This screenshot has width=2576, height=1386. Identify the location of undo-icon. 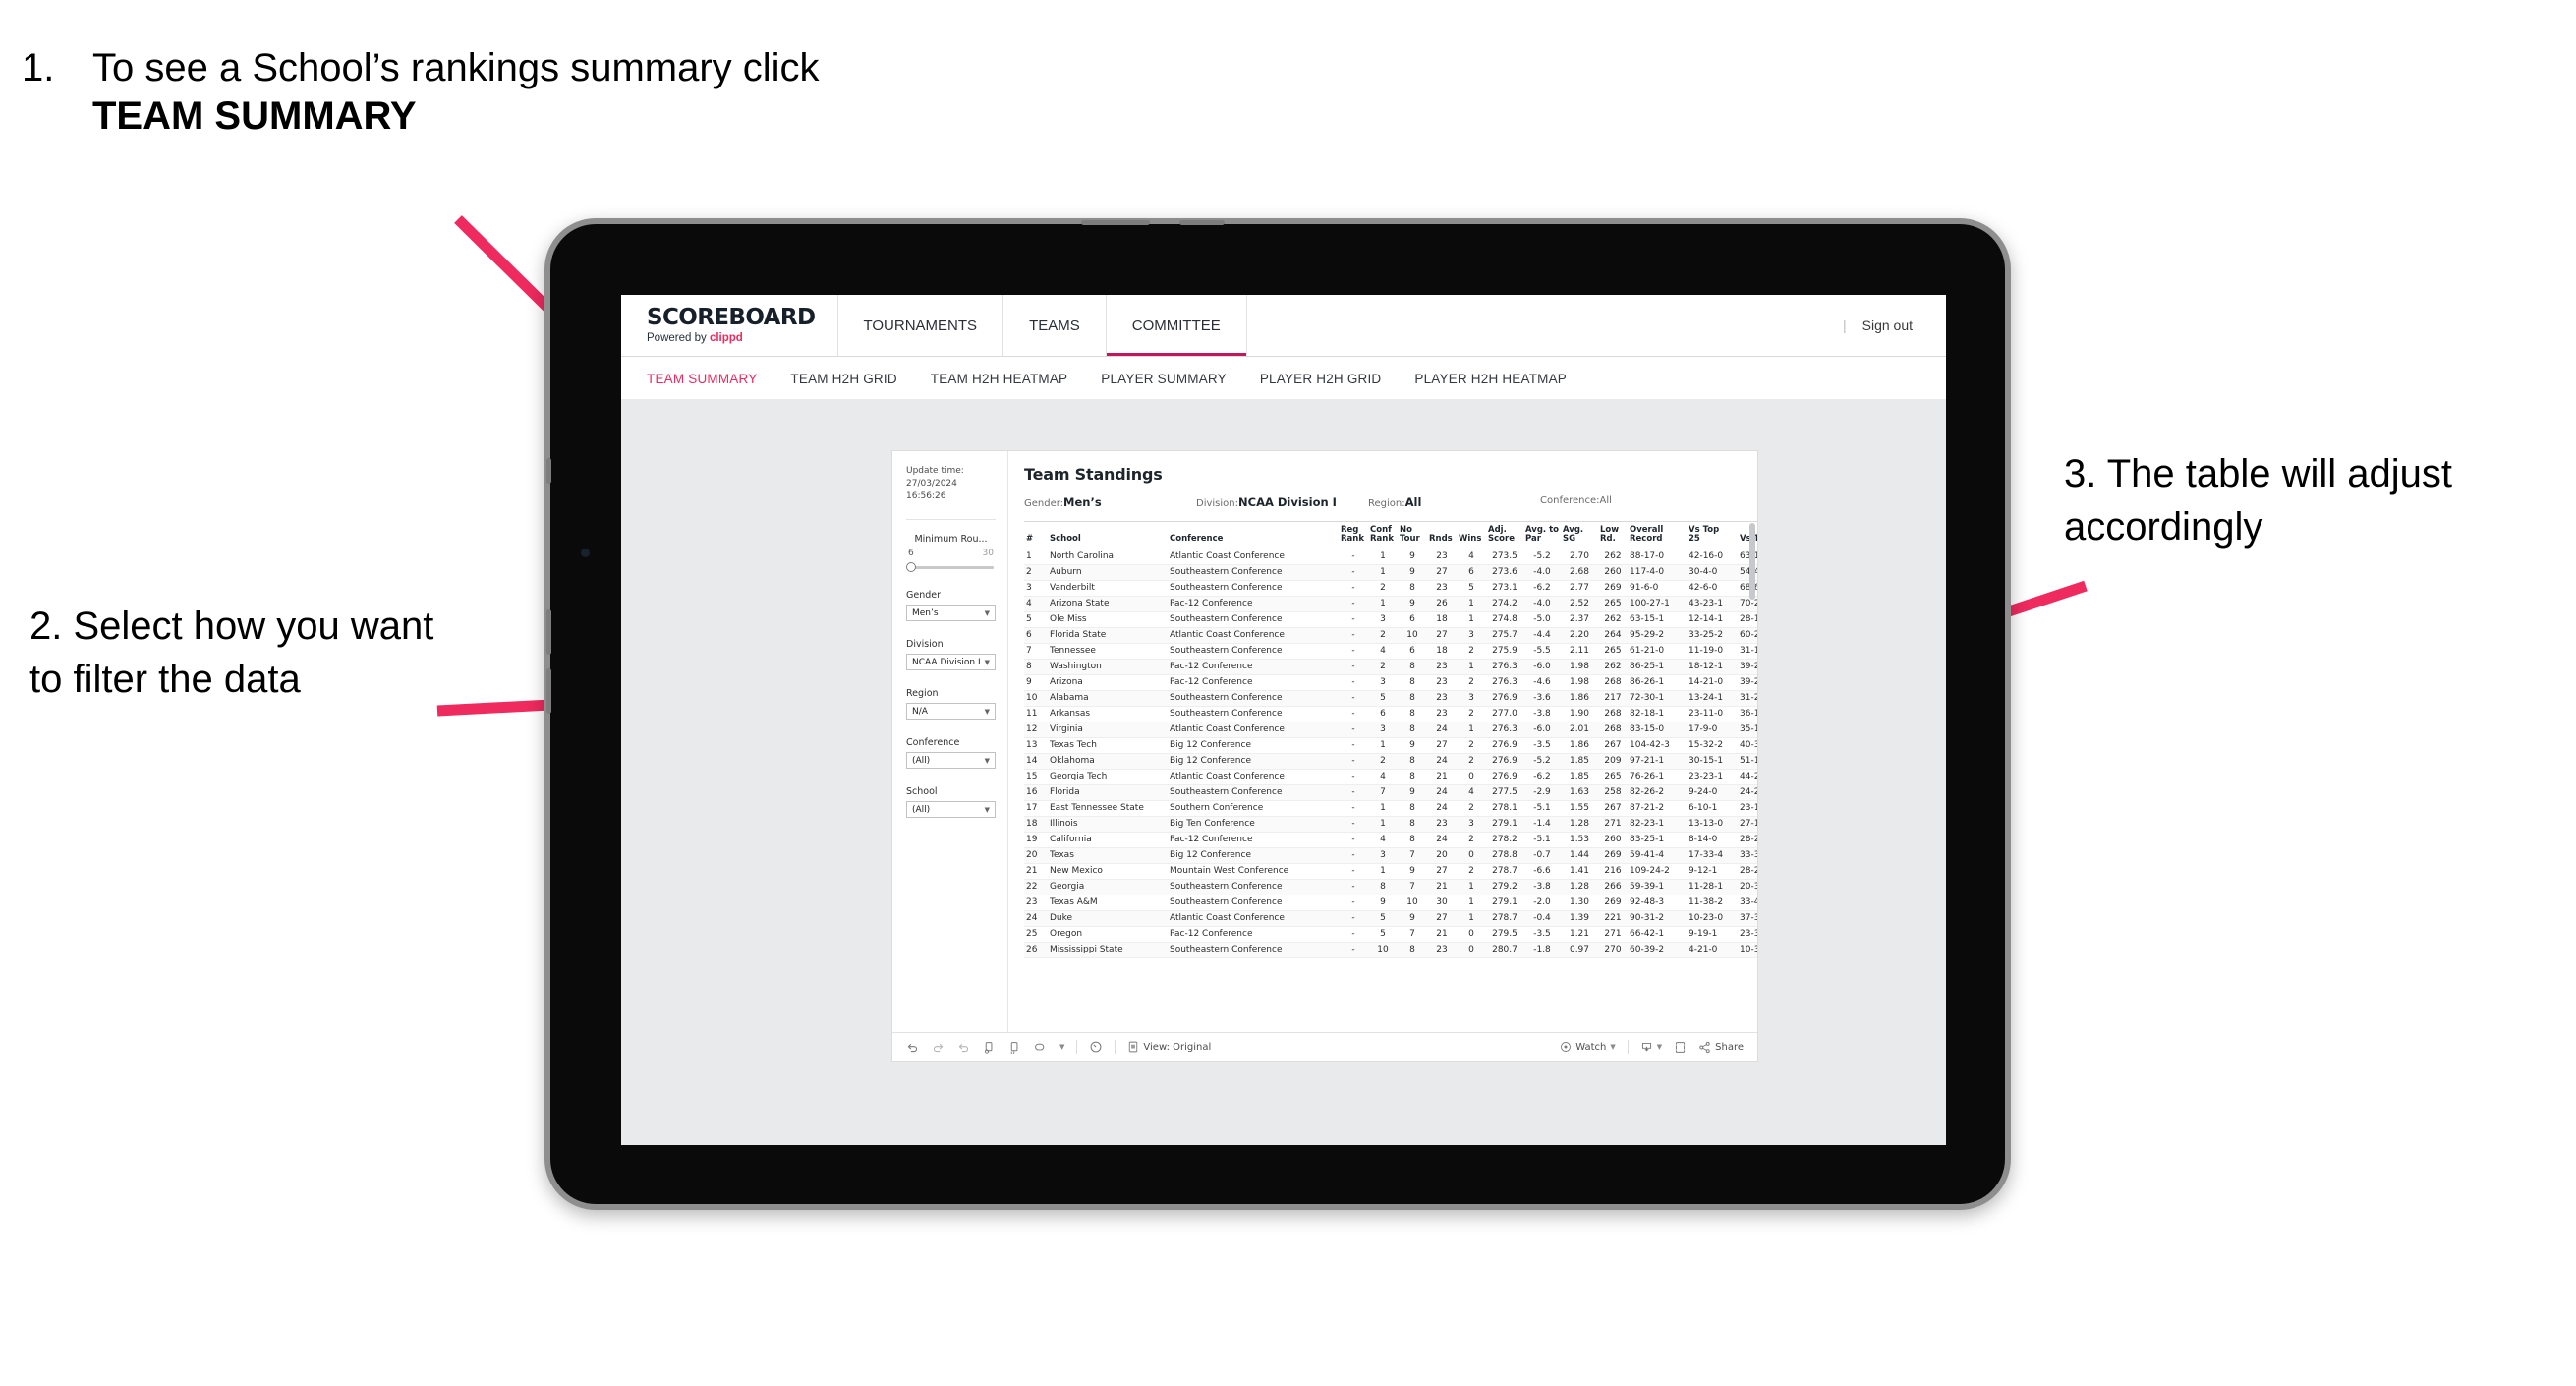
(912, 1047).